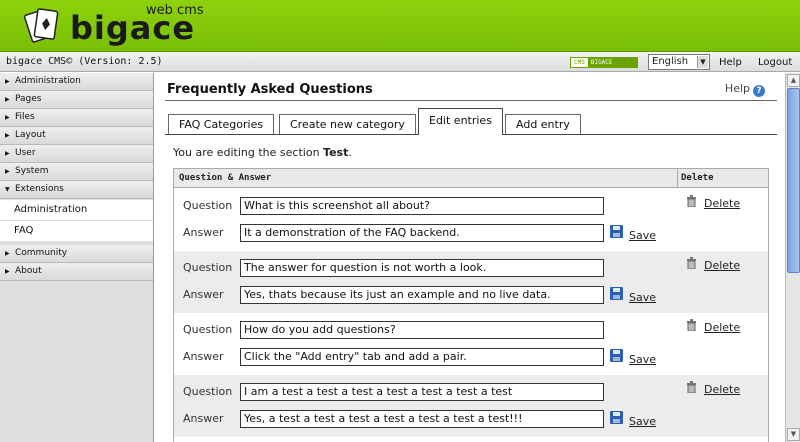 Image resolution: width=800 pixels, height=442 pixels. Describe the element at coordinates (793, 180) in the screenshot. I see `scroll-thumb` at that location.